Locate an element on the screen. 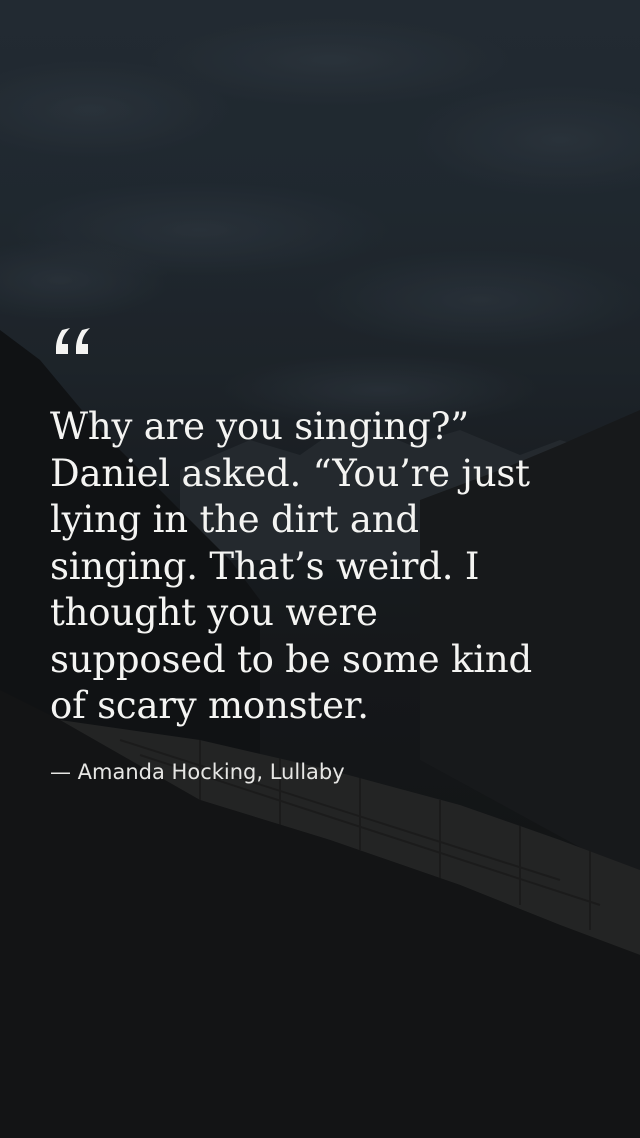  quote-attribution: — Amanda Hocking, Lullaby is located at coordinates (197, 772).